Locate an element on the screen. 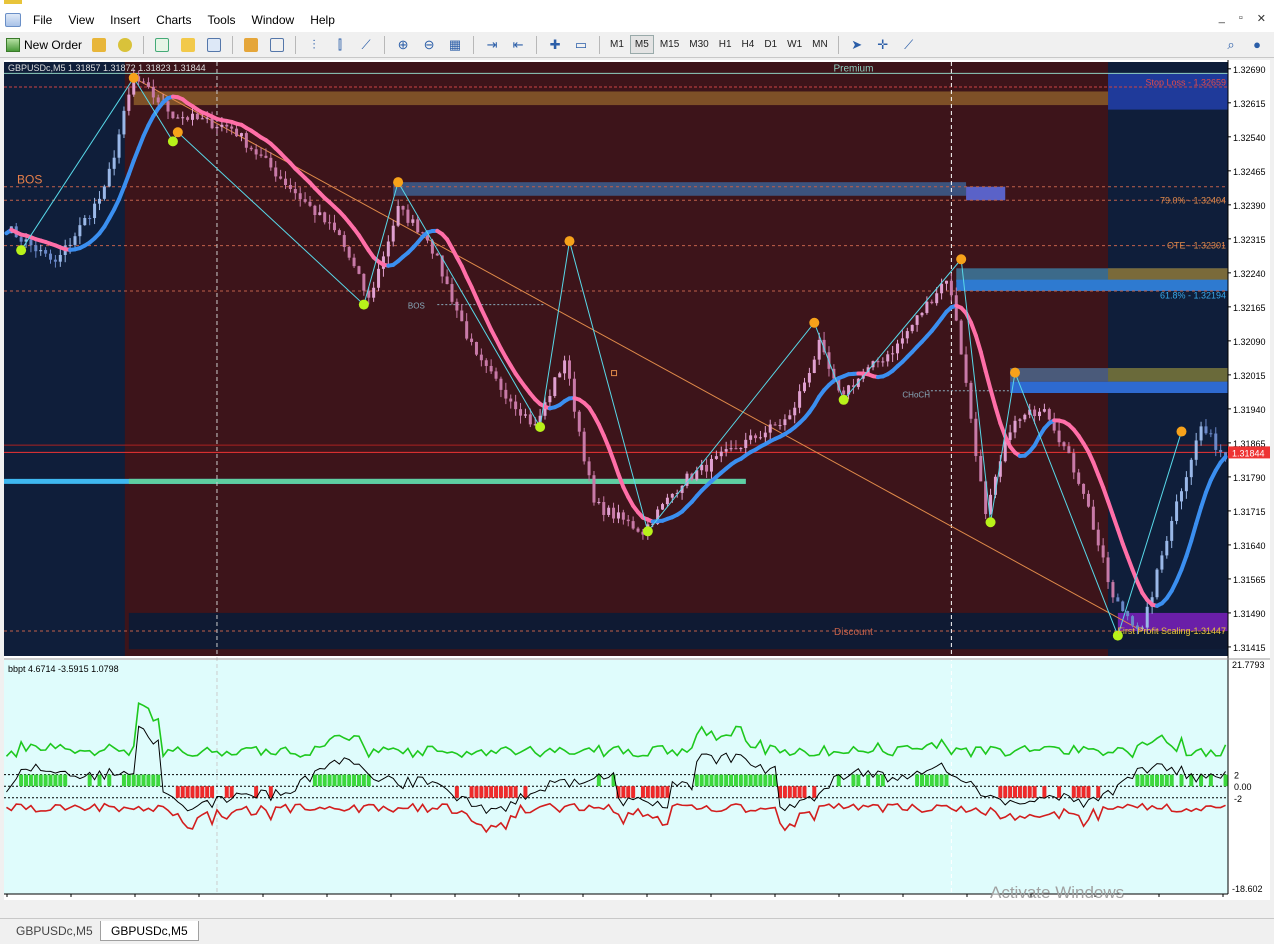 This screenshot has height=944, width=1274. community-icon: ● is located at coordinates (1257, 45).